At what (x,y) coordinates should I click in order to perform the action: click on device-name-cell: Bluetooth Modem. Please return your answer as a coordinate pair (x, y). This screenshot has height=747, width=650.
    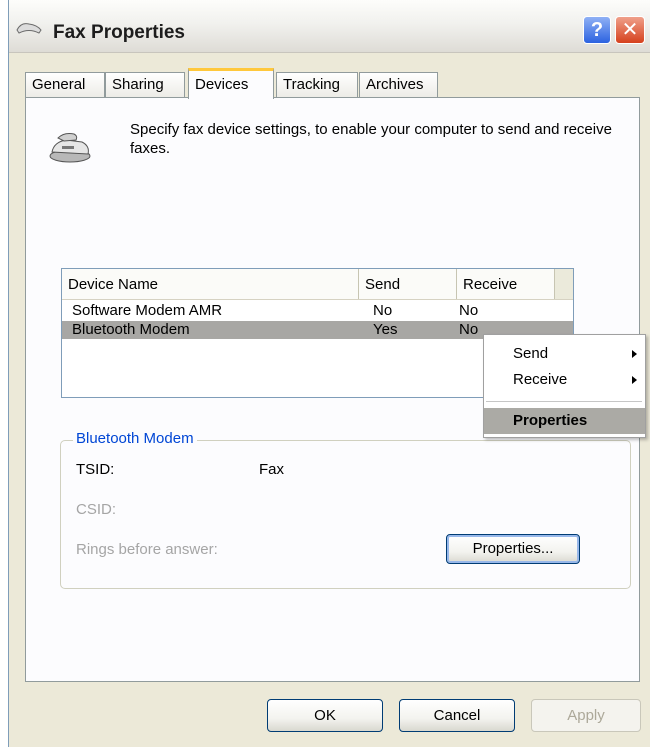
    Looking at the image, I should click on (131, 329).